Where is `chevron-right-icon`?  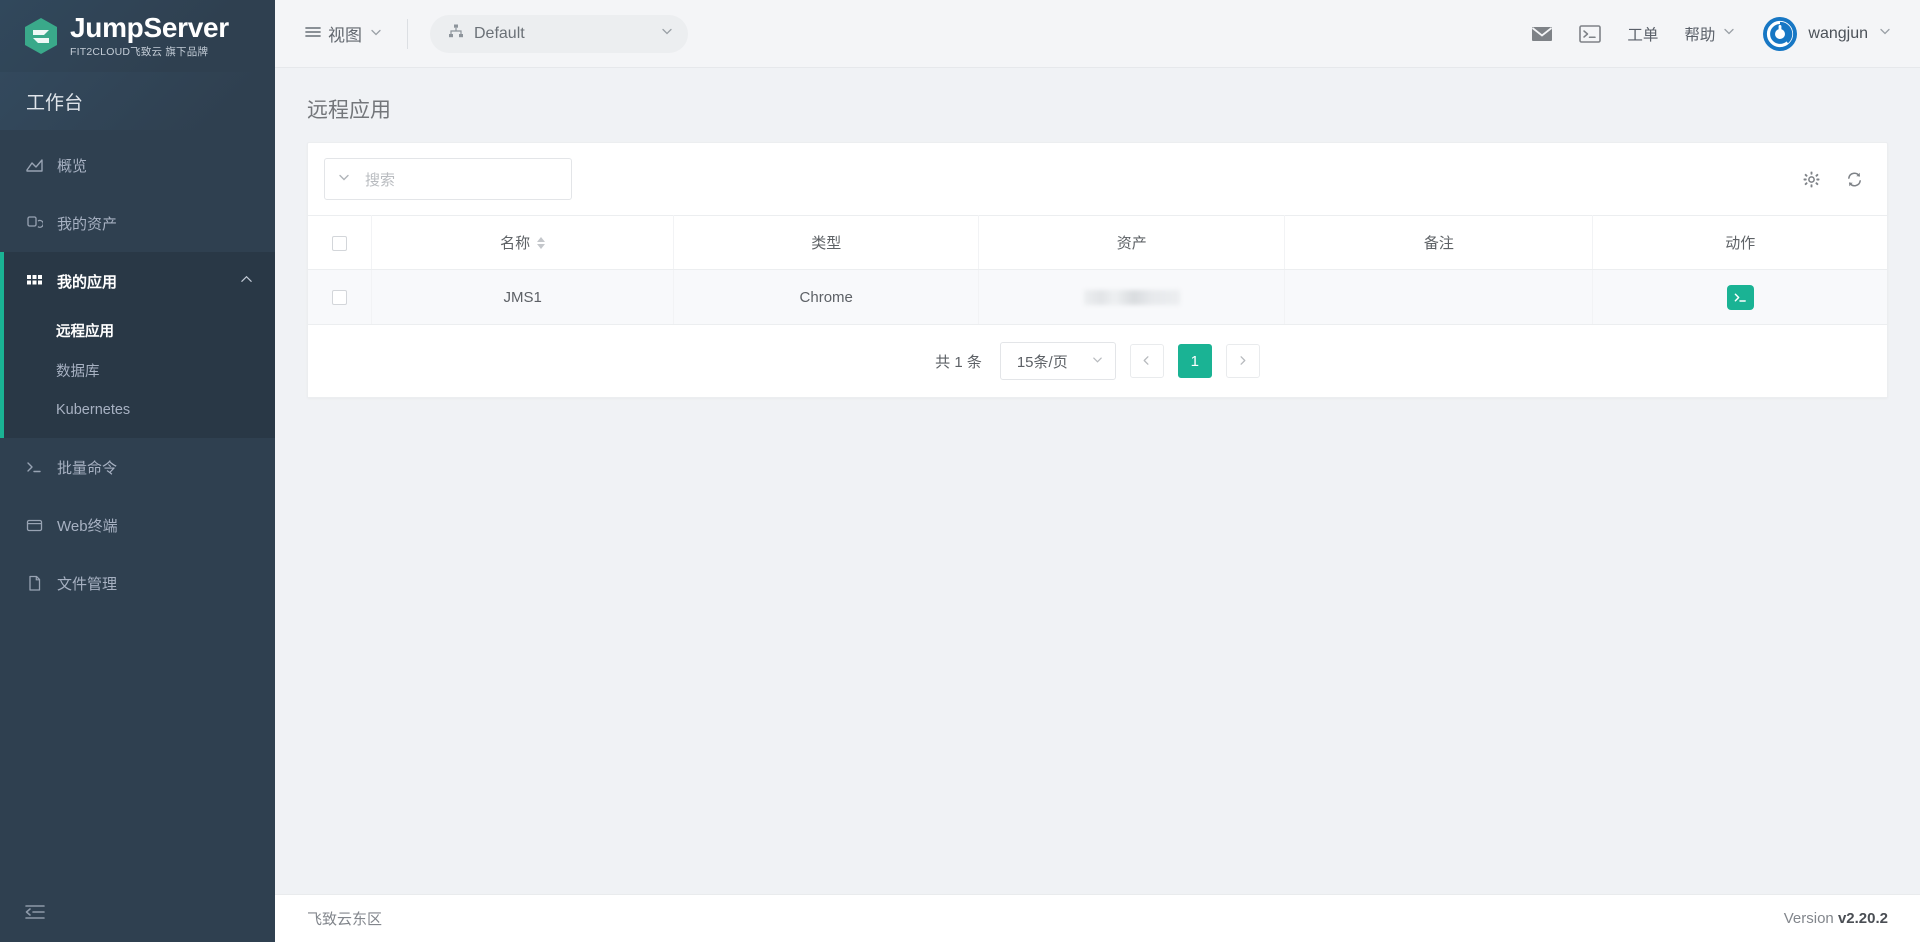 chevron-right-icon is located at coordinates (1242, 361).